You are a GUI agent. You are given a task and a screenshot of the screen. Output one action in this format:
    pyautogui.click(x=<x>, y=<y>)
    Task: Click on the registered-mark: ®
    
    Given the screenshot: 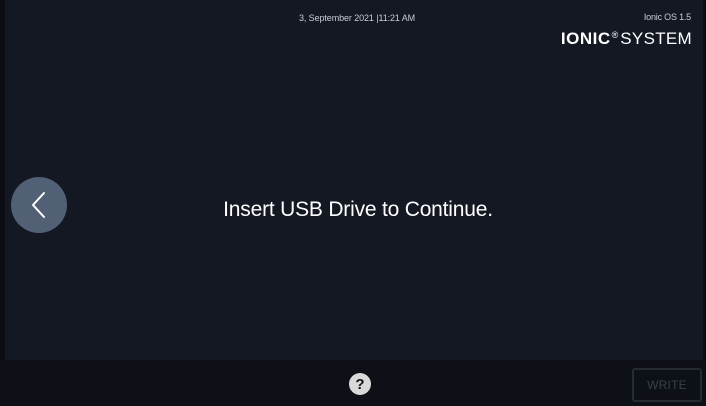 What is the action you would take?
    pyautogui.click(x=615, y=35)
    